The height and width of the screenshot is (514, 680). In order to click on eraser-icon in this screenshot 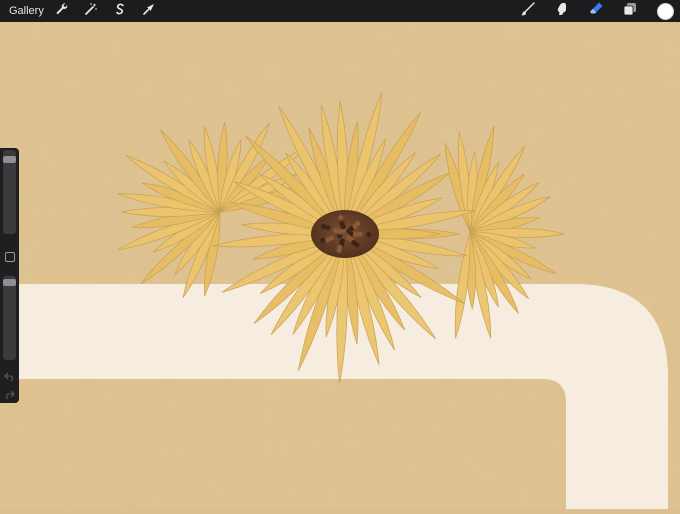, I will do `click(596, 11)`.